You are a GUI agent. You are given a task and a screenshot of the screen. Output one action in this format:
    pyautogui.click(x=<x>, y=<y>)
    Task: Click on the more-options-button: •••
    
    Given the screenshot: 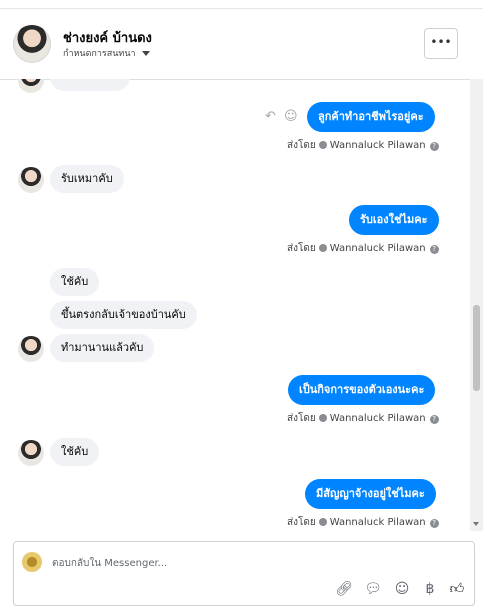 What is the action you would take?
    pyautogui.click(x=441, y=43)
    